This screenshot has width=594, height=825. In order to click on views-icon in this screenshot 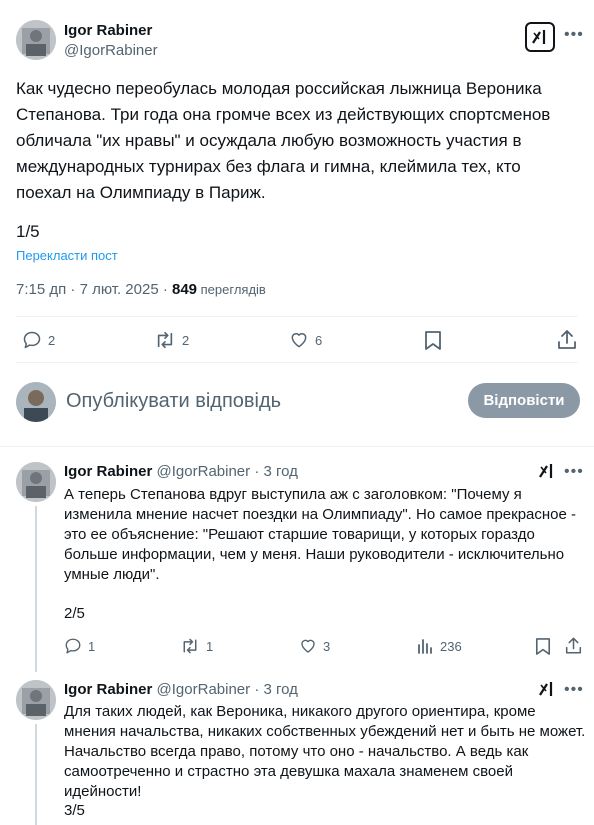, I will do `click(425, 646)`.